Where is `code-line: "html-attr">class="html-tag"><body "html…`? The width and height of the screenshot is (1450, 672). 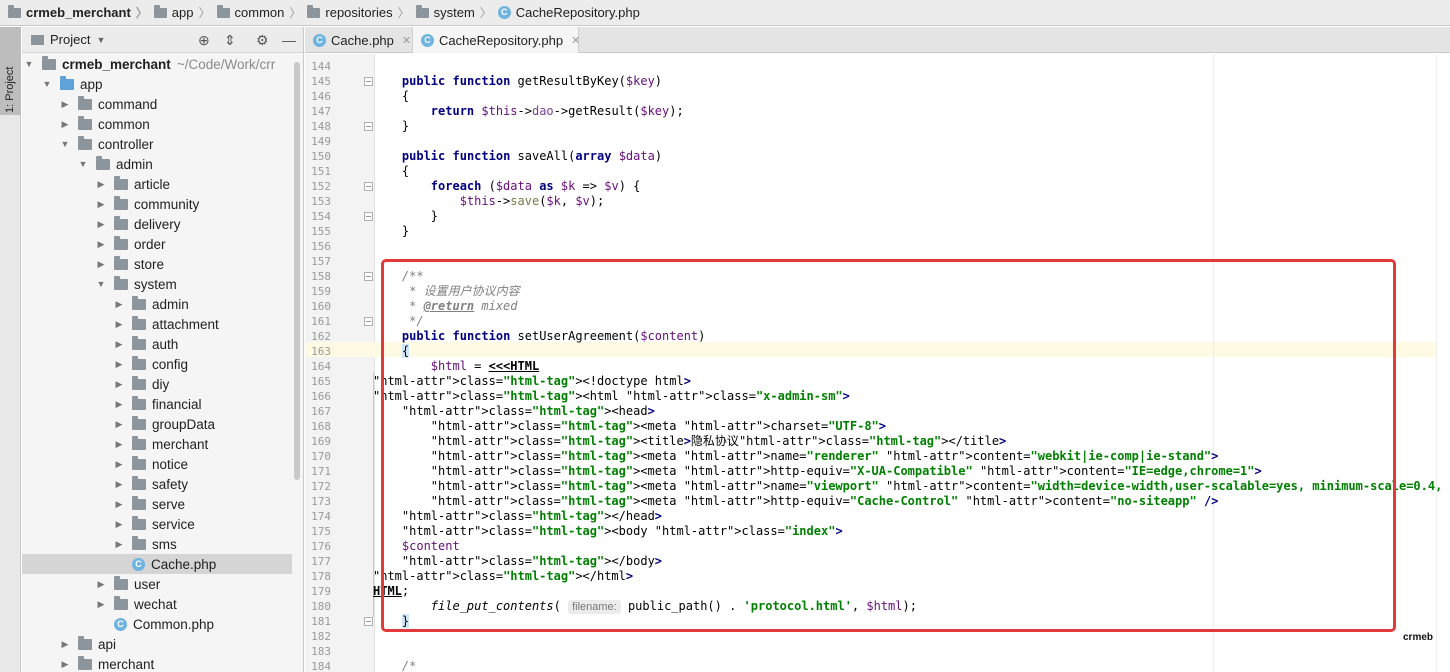 code-line: "html-attr">class="html-tag"><body "html… is located at coordinates (608, 531).